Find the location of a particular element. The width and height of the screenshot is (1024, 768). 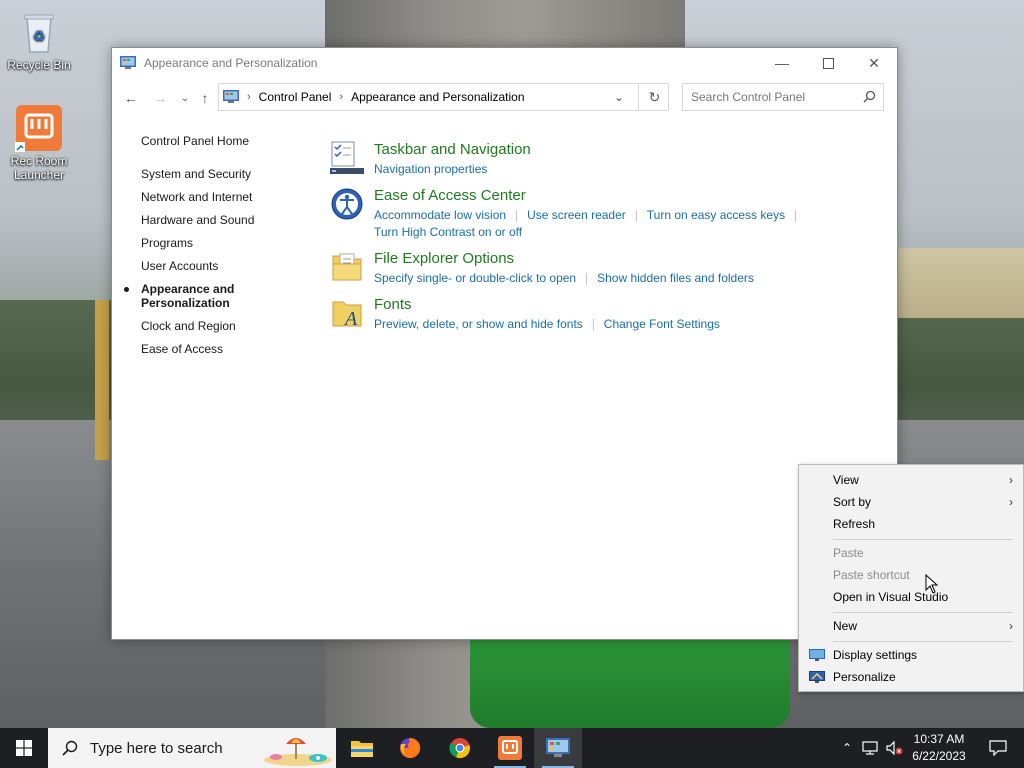

desktop-icon-rec-room: Rec Room Launcher is located at coordinates (39, 143).